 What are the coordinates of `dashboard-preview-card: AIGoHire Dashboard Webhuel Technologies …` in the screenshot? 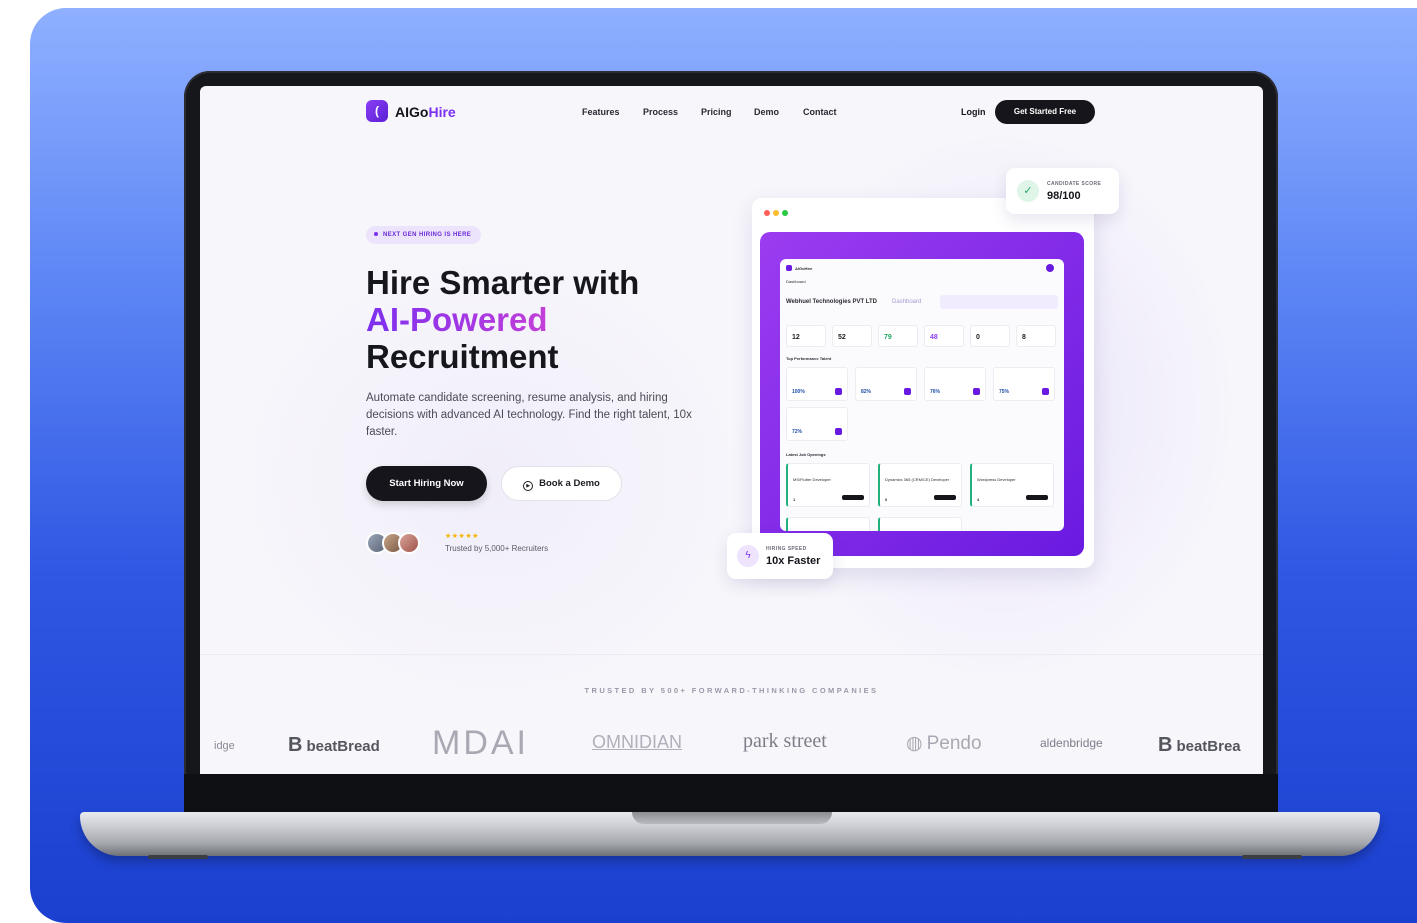 It's located at (923, 383).